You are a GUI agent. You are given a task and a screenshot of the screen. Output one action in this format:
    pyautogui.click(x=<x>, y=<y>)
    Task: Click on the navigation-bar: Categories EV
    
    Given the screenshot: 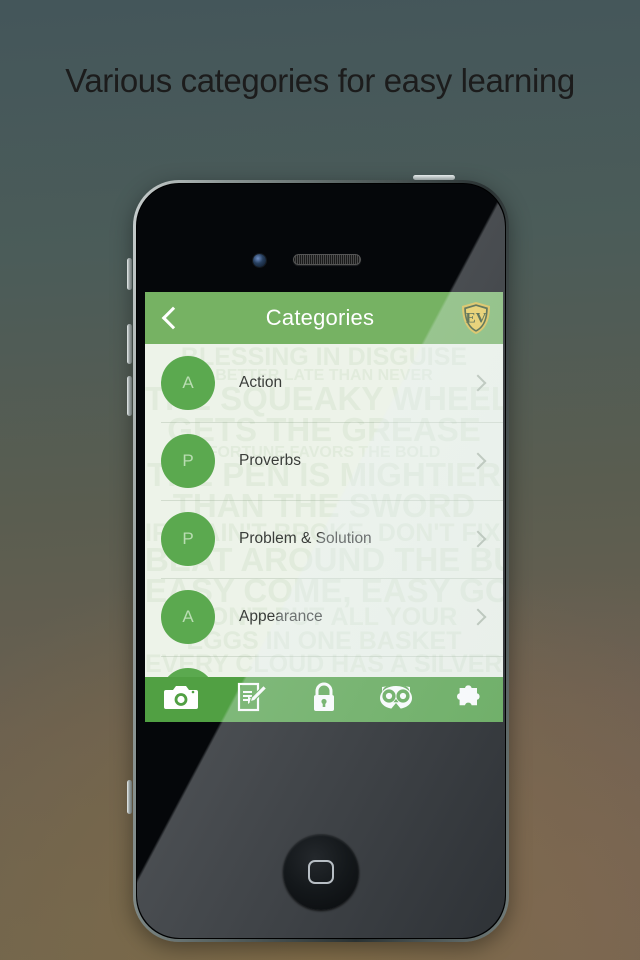 What is the action you would take?
    pyautogui.click(x=324, y=318)
    